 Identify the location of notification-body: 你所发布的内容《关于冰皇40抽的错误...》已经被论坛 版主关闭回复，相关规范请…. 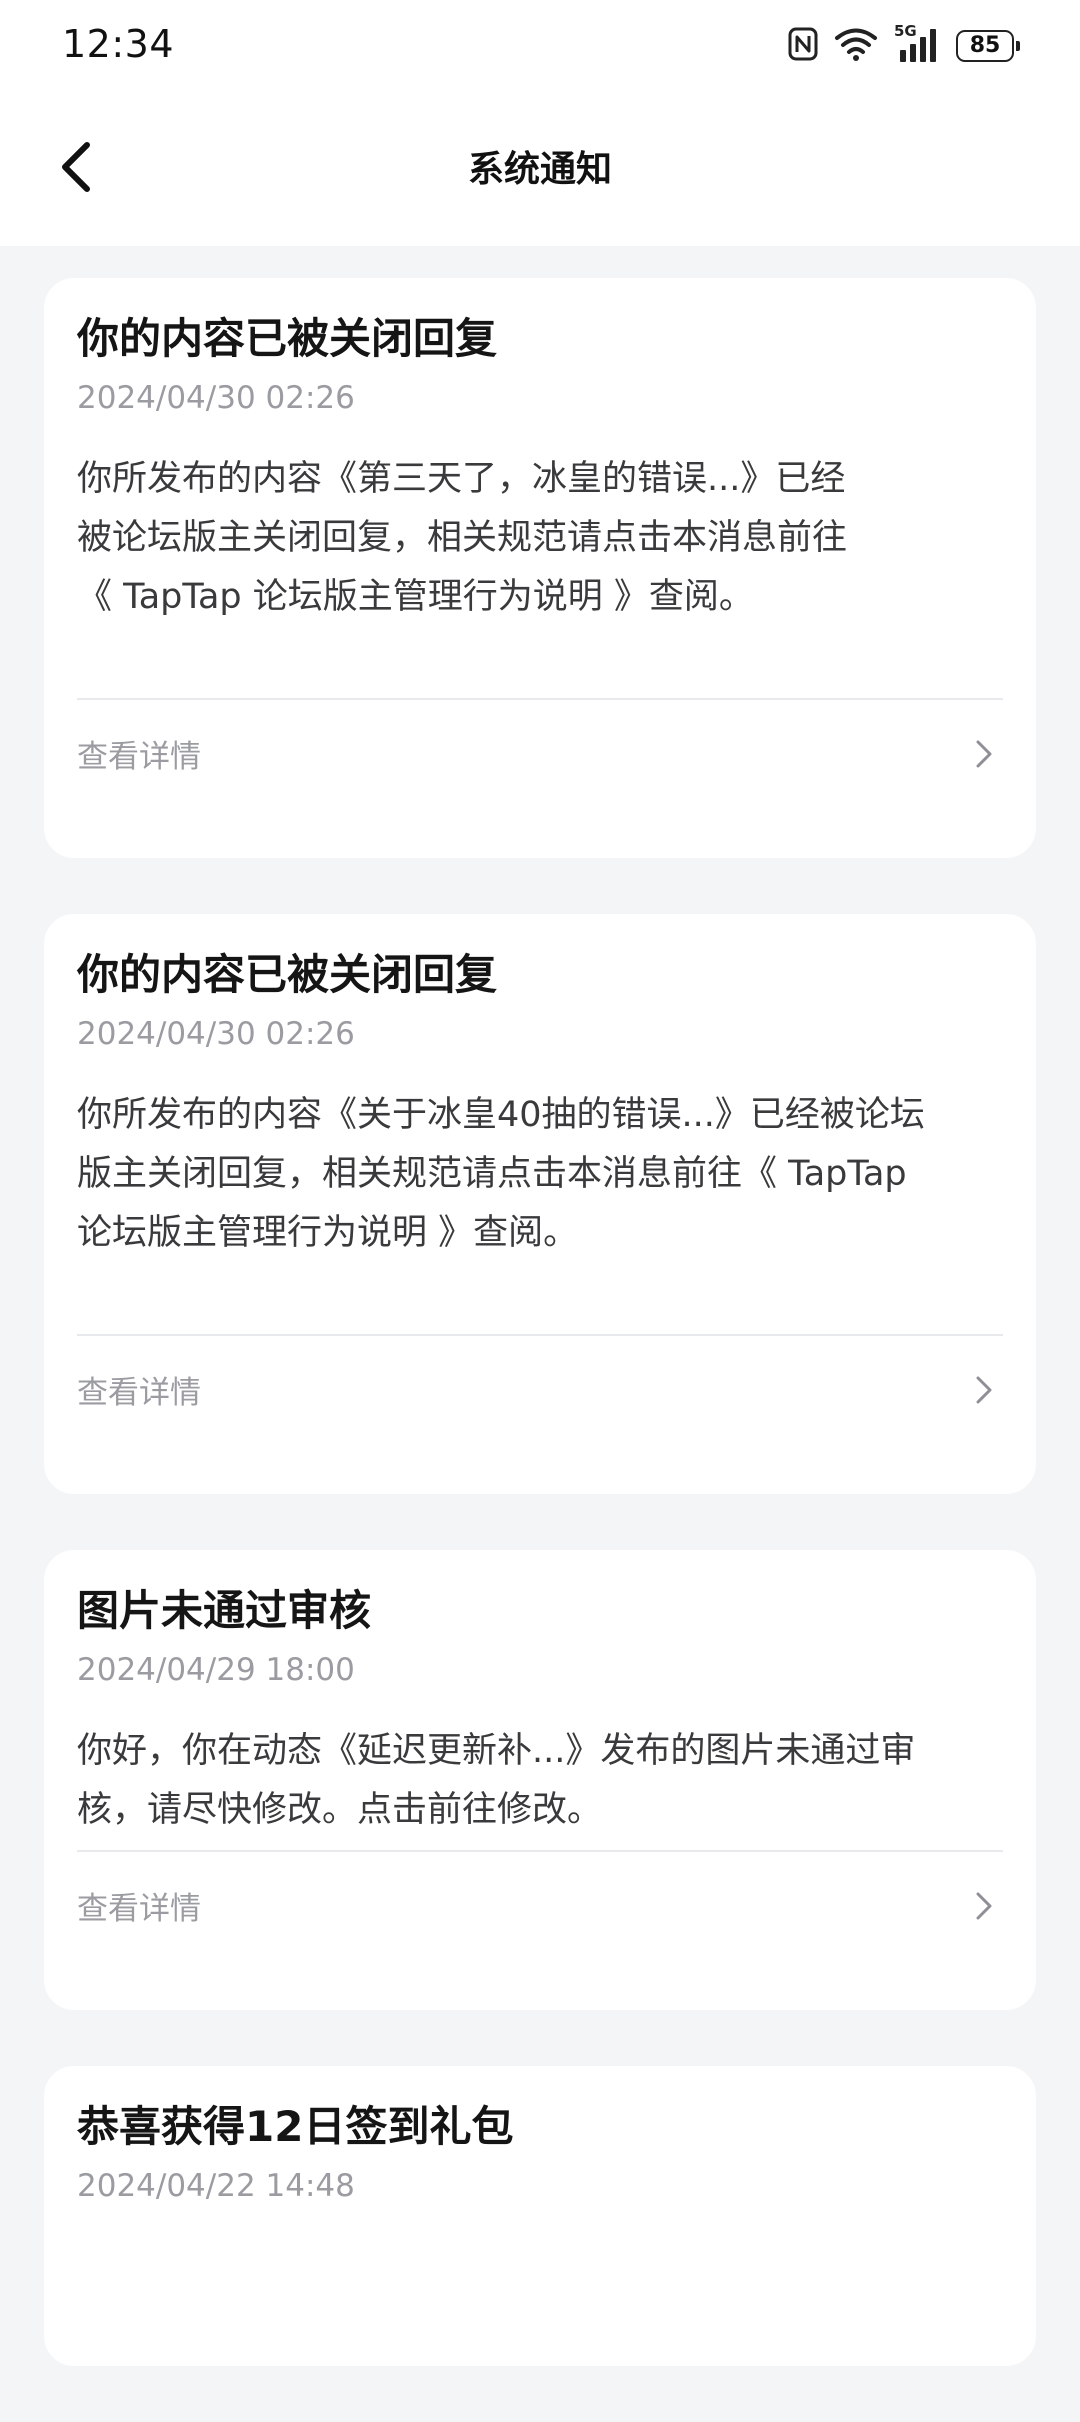
(540, 1210).